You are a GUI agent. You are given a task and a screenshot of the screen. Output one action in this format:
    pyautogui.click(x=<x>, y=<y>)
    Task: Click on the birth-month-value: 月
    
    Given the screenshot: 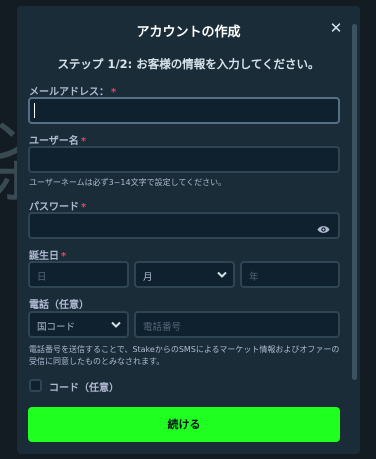 What is the action you would take?
    pyautogui.click(x=148, y=277)
    